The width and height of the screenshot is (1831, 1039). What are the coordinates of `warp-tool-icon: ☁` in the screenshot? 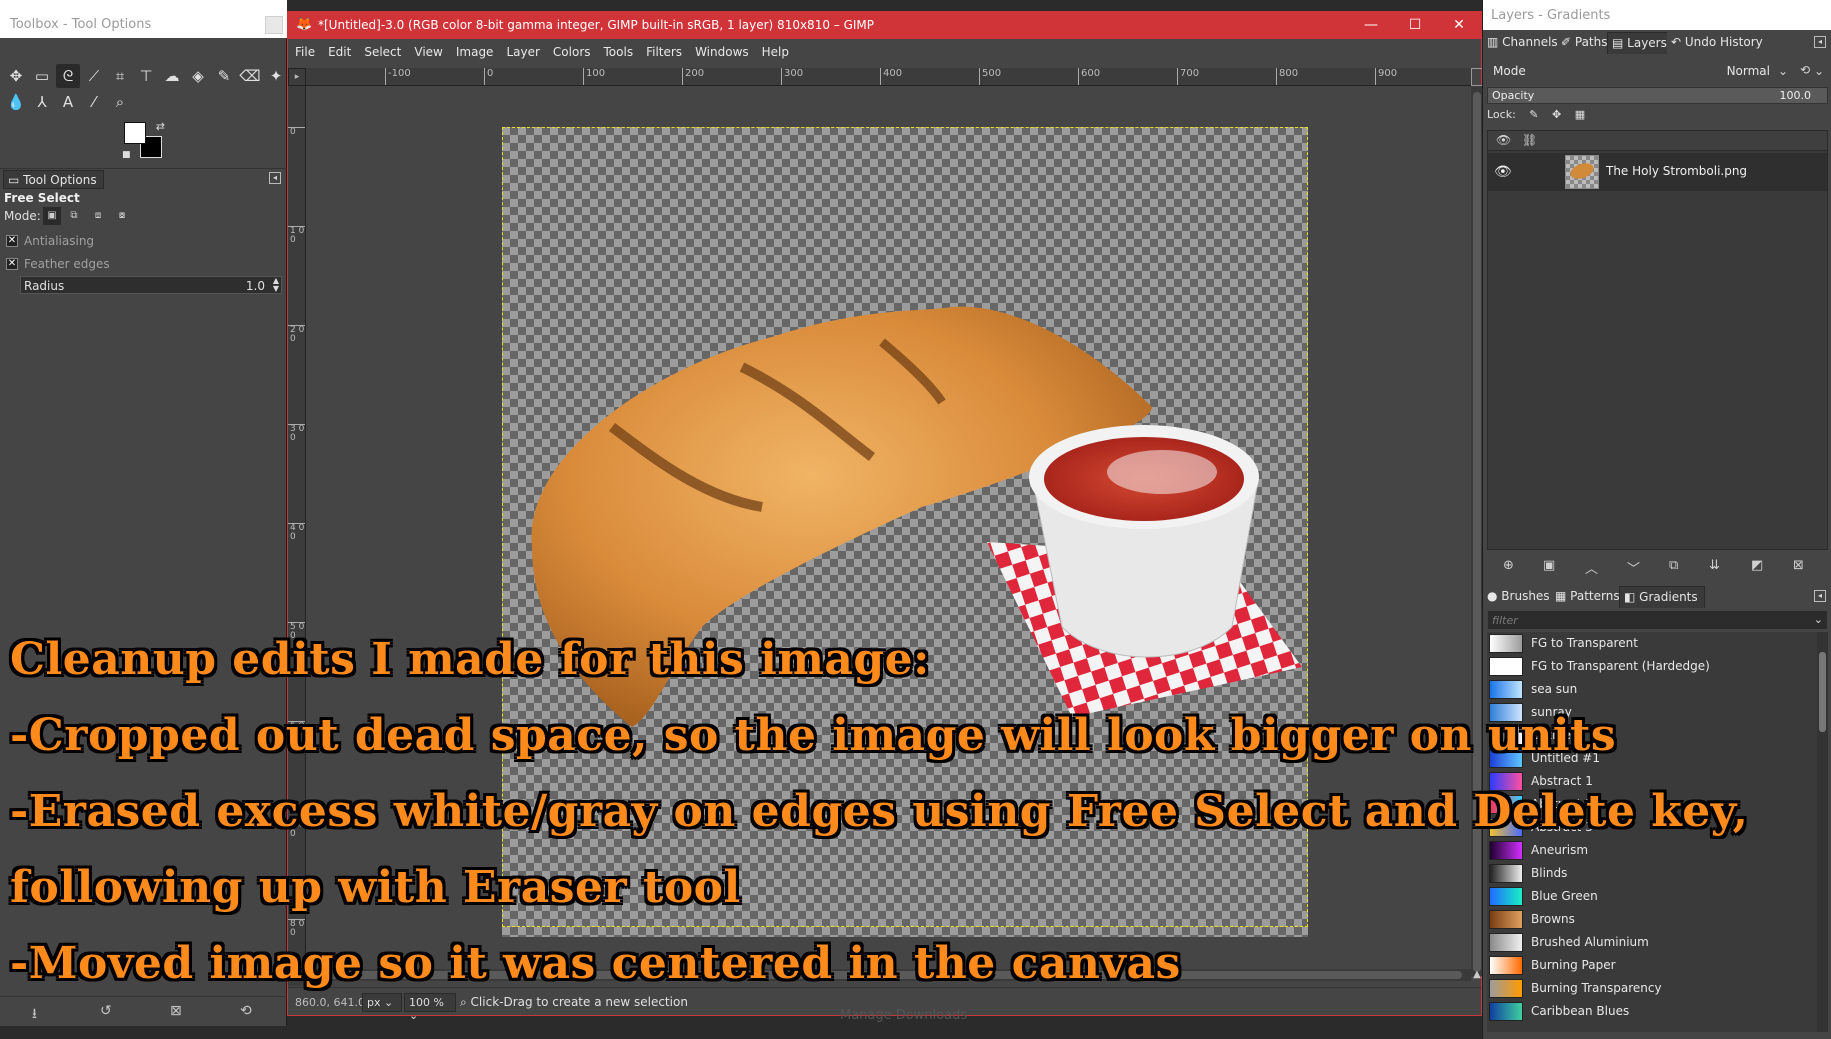 It's located at (172, 76).